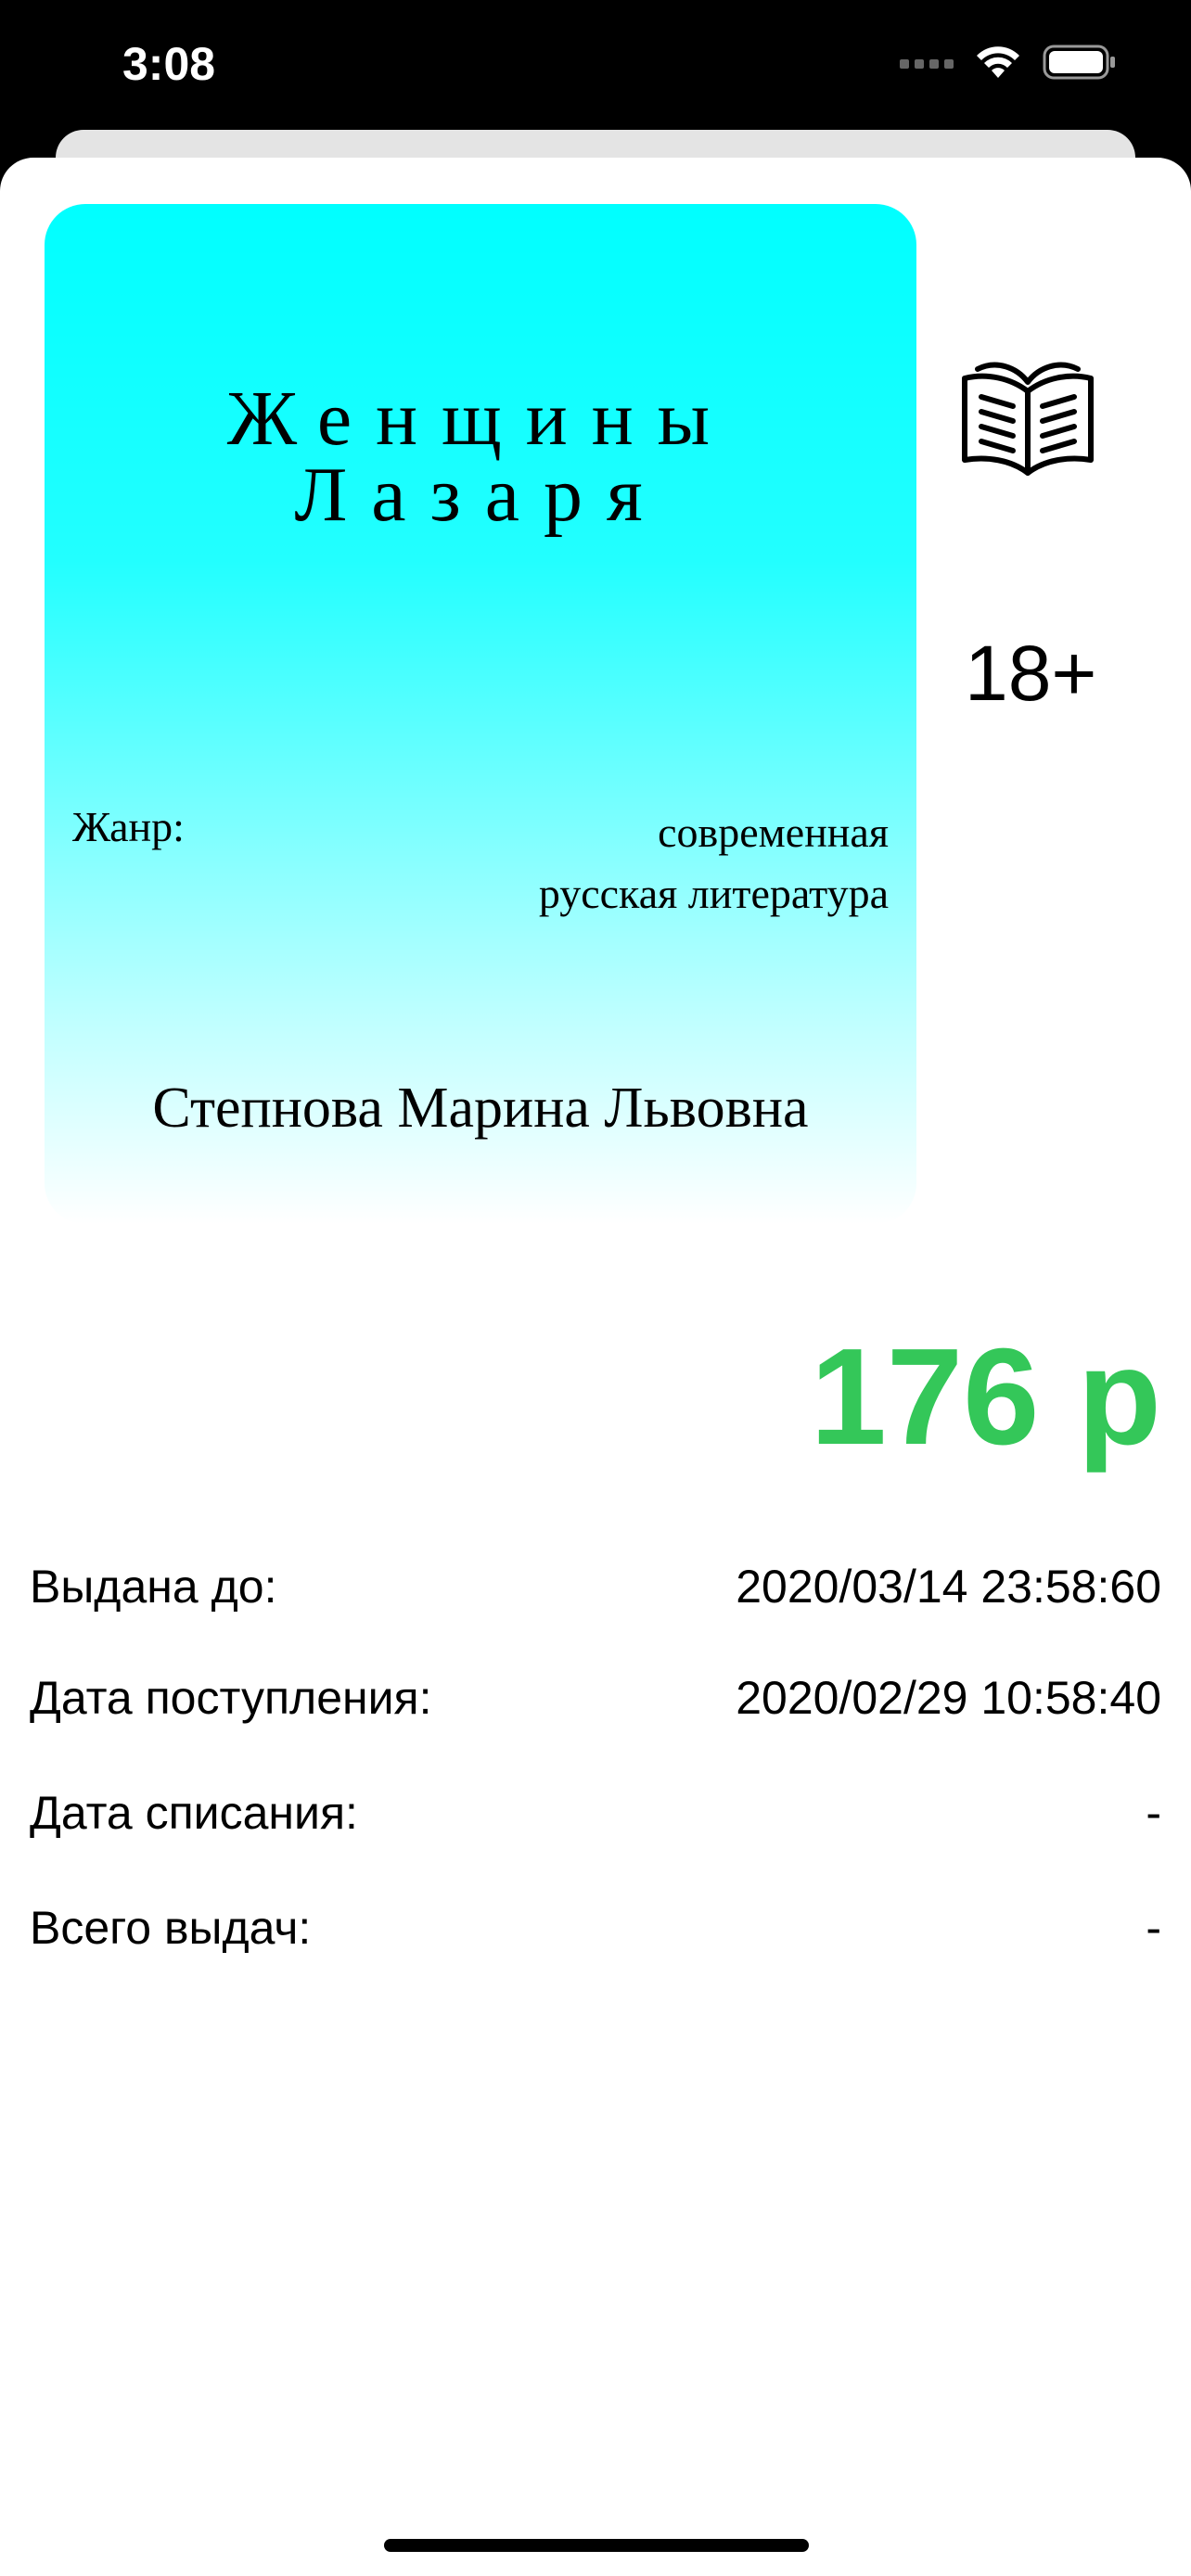  I want to click on genre-line-1: современная, so click(773, 833).